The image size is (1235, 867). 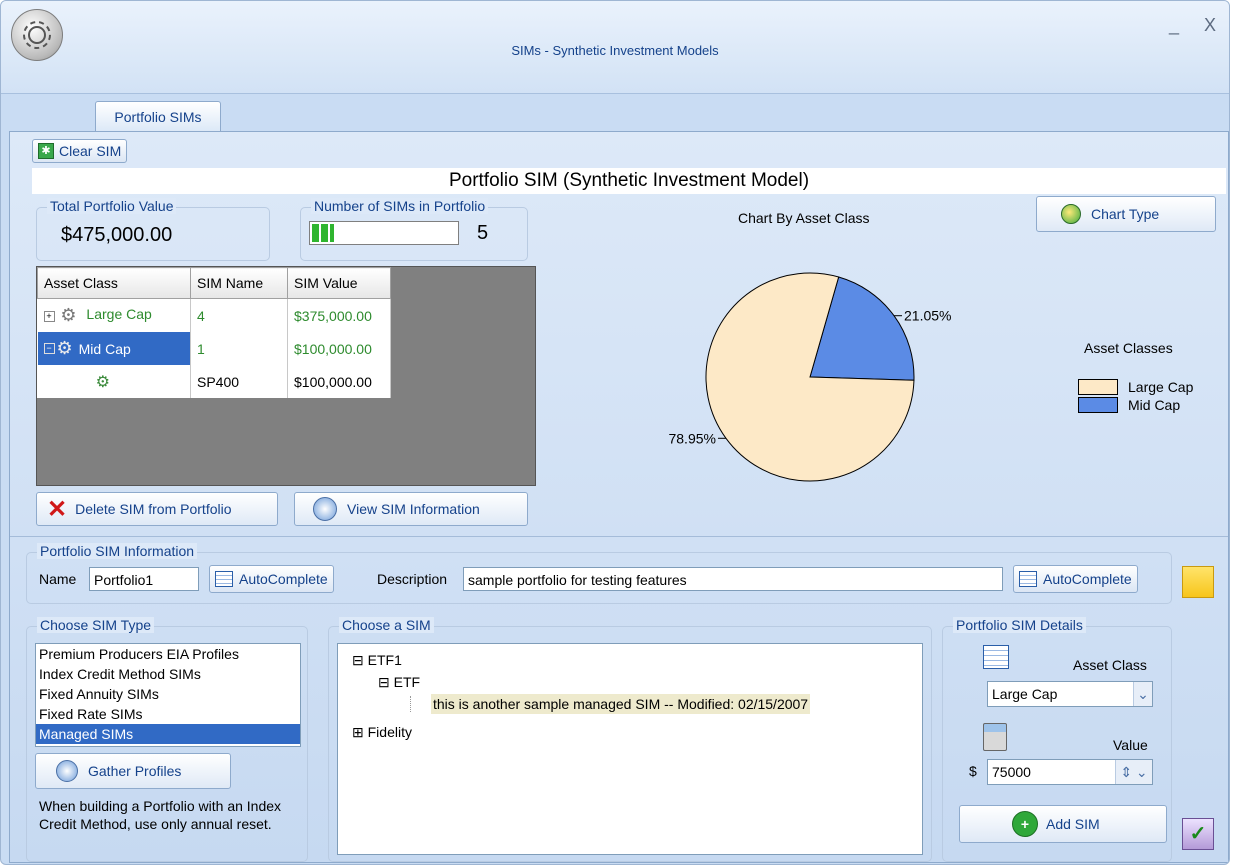 What do you see at coordinates (144, 579) in the screenshot?
I see `name-field: Portfolio1` at bounding box center [144, 579].